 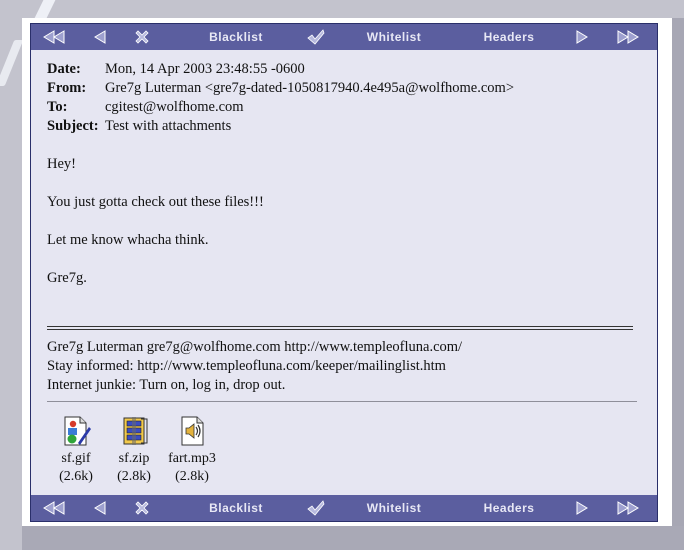 What do you see at coordinates (67, 88) in the screenshot?
I see `header-label: From:` at bounding box center [67, 88].